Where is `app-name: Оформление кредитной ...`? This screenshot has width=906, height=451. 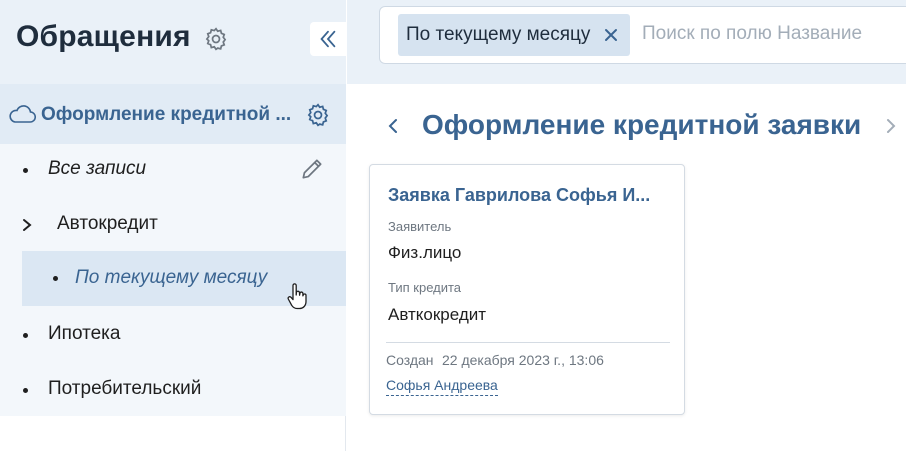 app-name: Оформление кредитной ... is located at coordinates (166, 114).